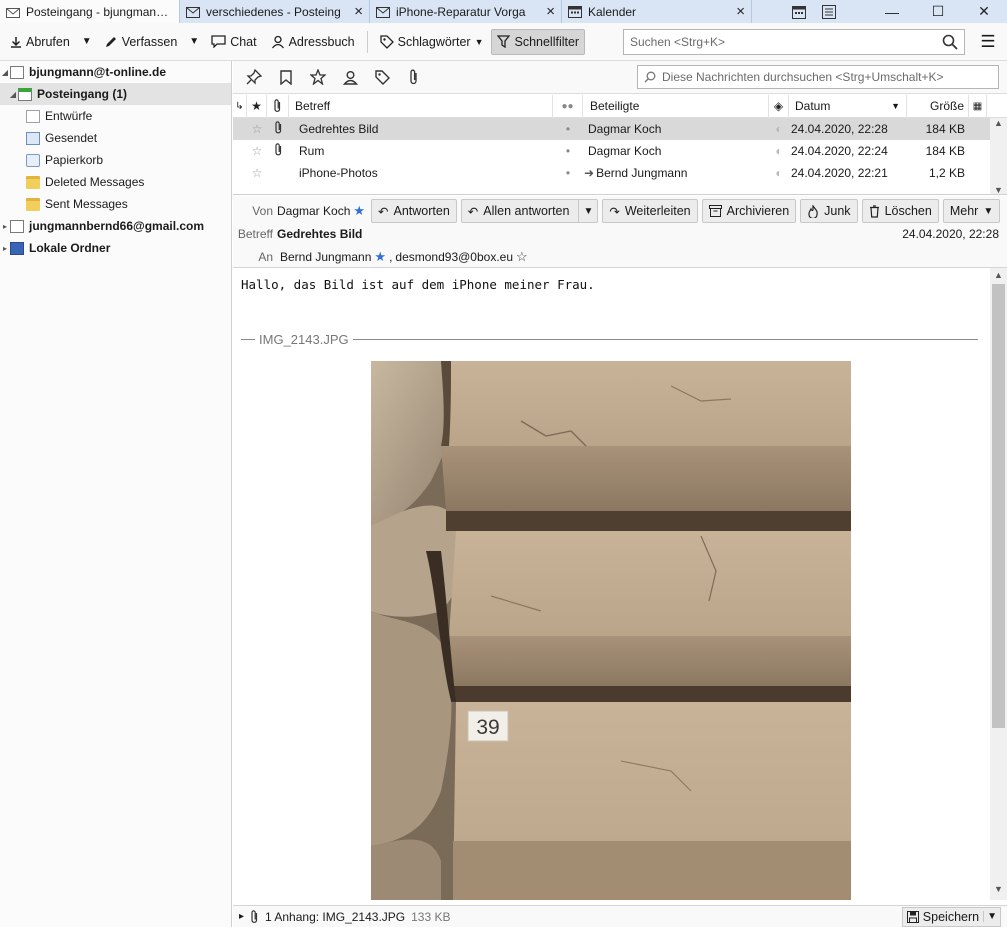  What do you see at coordinates (454, 257) in the screenshot?
I see `recipient-email: desmond93@0box.eu` at bounding box center [454, 257].